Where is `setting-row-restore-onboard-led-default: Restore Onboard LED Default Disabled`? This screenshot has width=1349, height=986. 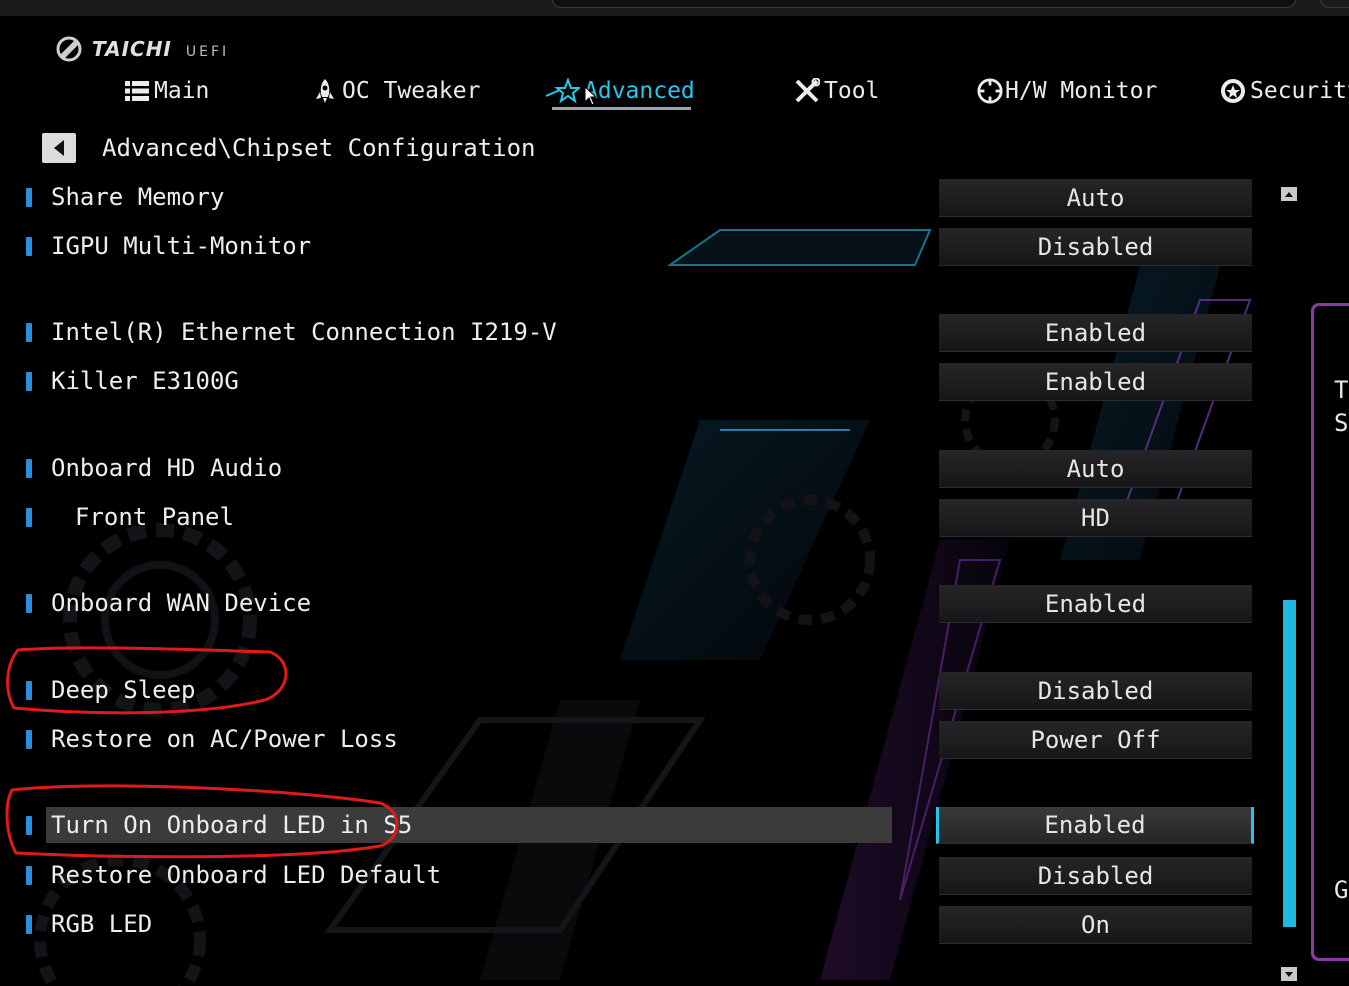
setting-row-restore-onboard-led-default: Restore Onboard LED Default Disabled is located at coordinates (640, 875).